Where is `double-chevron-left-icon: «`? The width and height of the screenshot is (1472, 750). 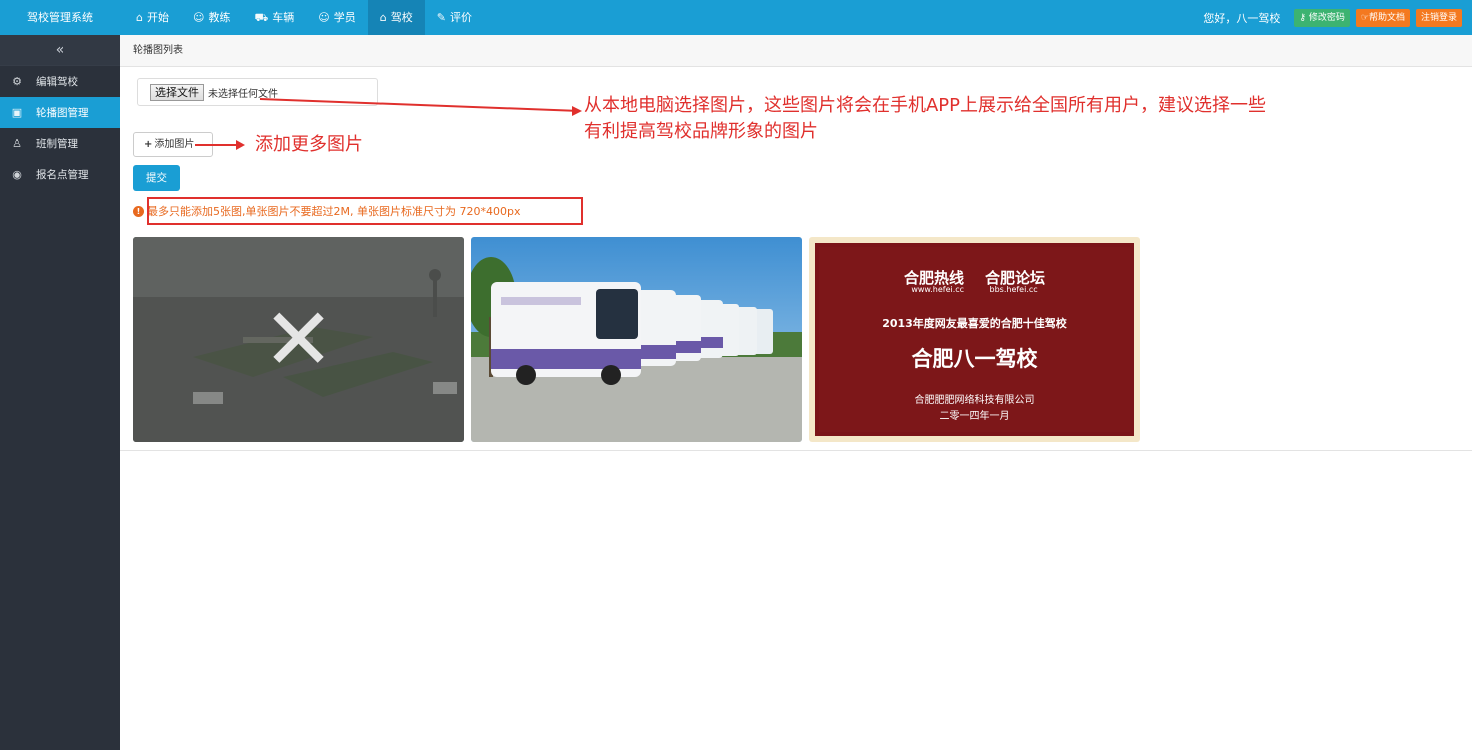 double-chevron-left-icon: « is located at coordinates (60, 50).